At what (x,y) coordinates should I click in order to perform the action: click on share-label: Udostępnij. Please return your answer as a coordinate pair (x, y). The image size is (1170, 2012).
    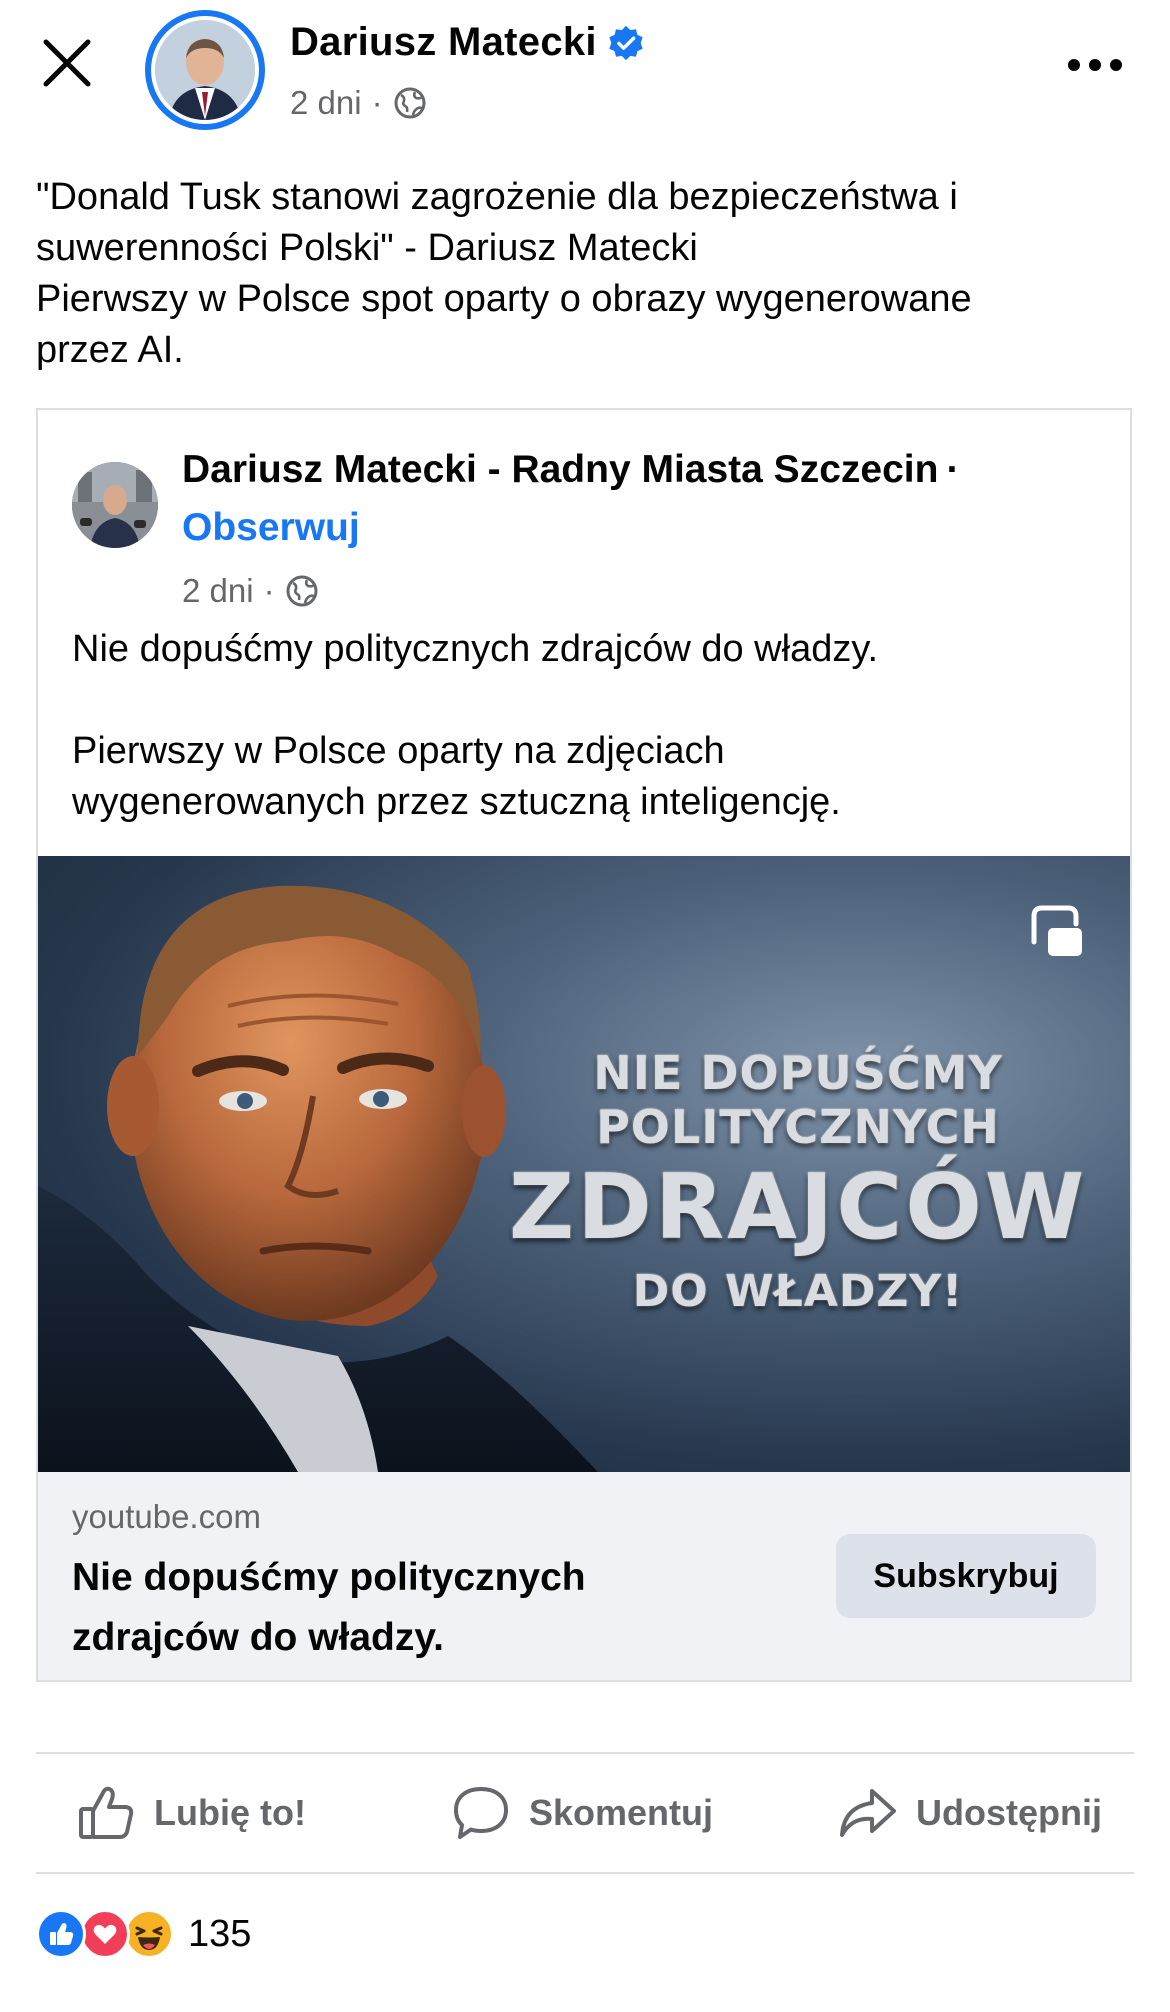
    Looking at the image, I should click on (1009, 1813).